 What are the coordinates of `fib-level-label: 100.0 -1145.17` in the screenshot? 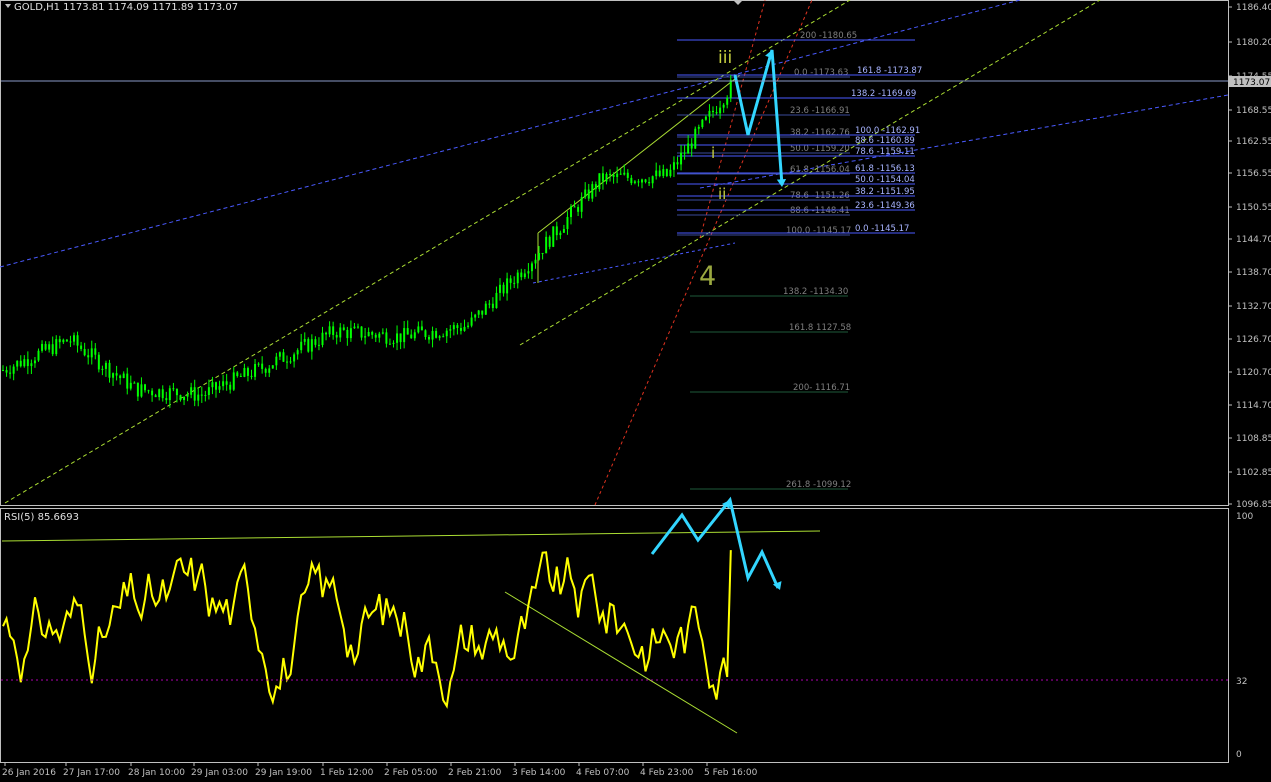 It's located at (818, 231).